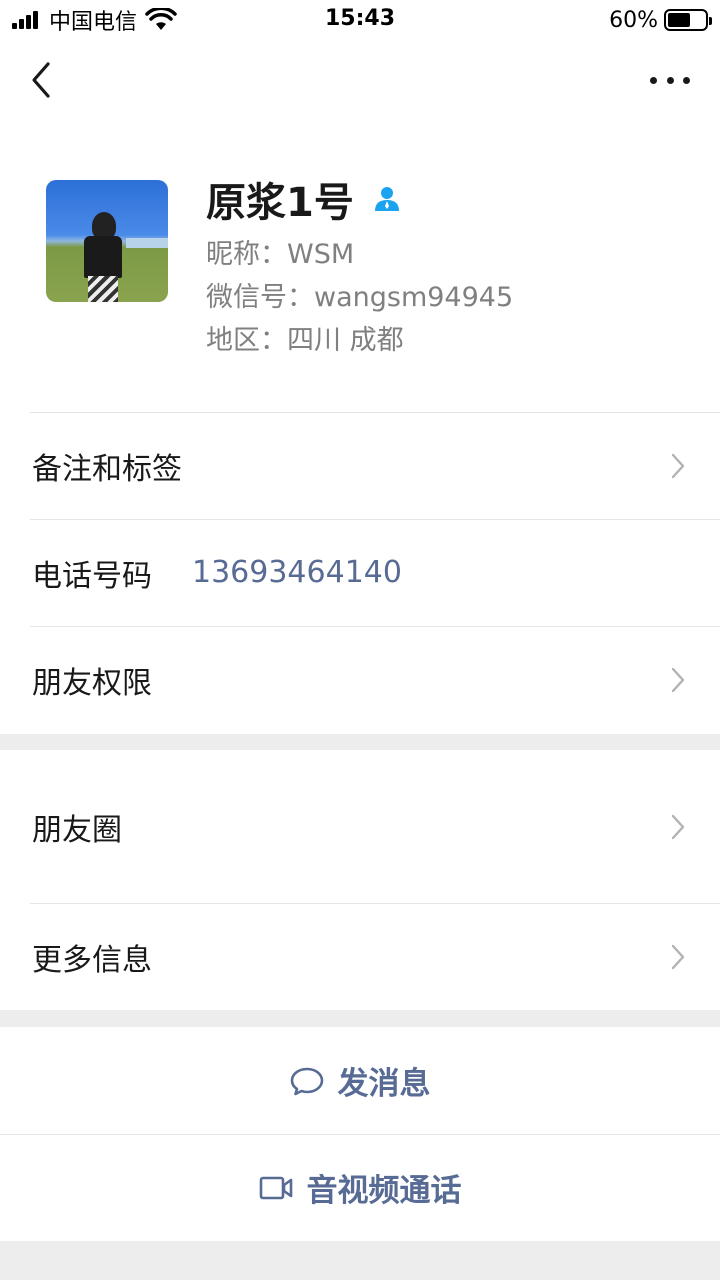 The image size is (720, 1280). Describe the element at coordinates (92, 576) in the screenshot. I see `phone-number-label: 电话号码` at that location.